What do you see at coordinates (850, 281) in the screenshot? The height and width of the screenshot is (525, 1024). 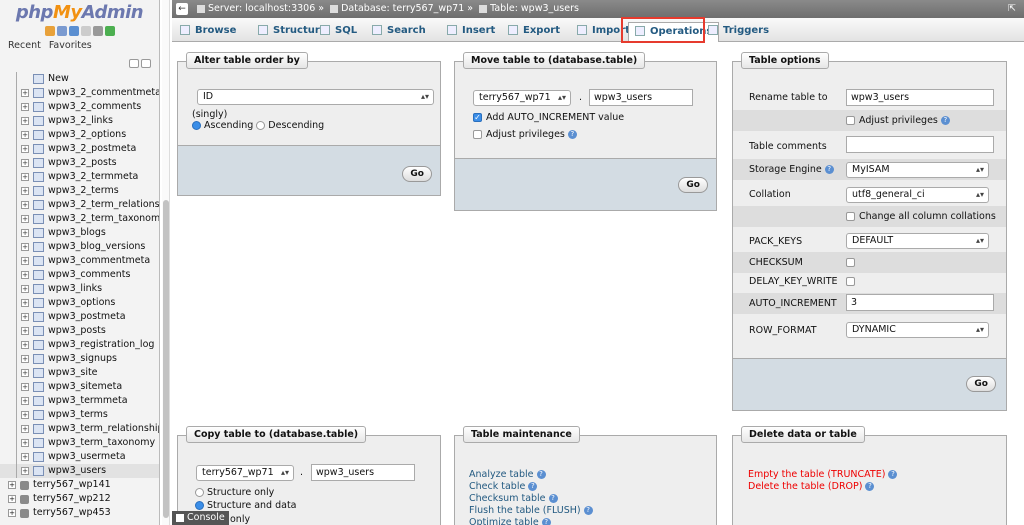 I see `delay-key-write-checkbox` at bounding box center [850, 281].